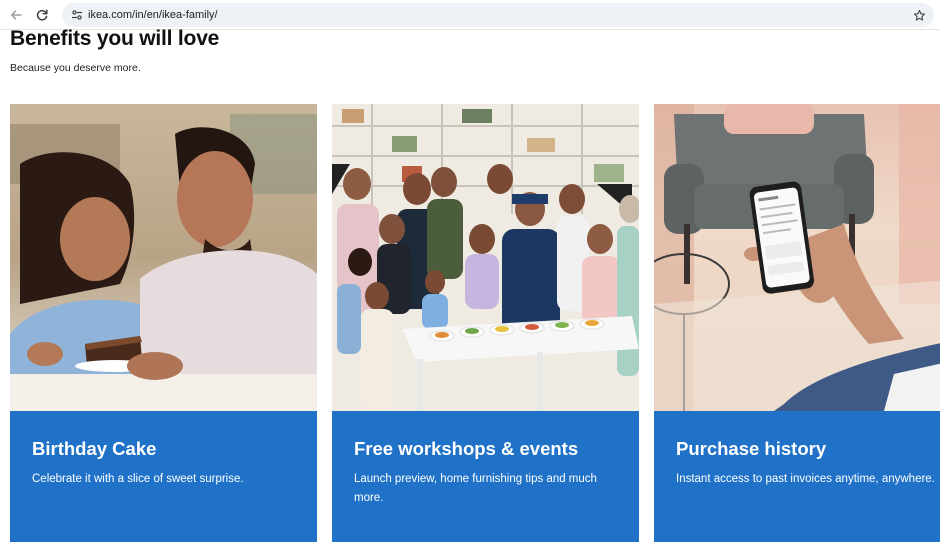  Describe the element at coordinates (75, 68) in the screenshot. I see `page-subtitle: Because you deserve more.` at that location.